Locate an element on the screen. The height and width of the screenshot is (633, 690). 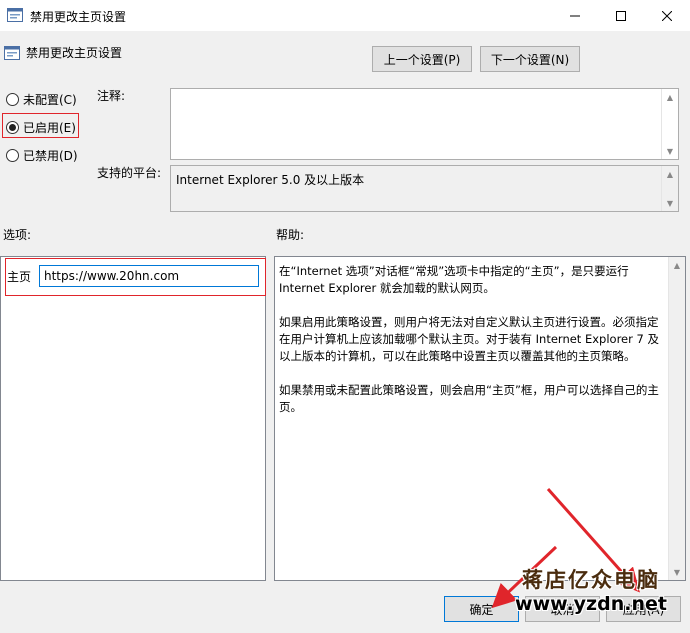
maximize-button is located at coordinates (621, 15).